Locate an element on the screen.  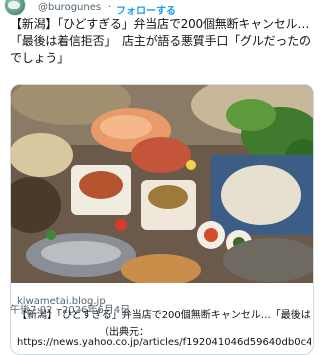
tweet-timestamp: 午後7:02 · 2026年6月4日 is located at coordinates (70, 308).